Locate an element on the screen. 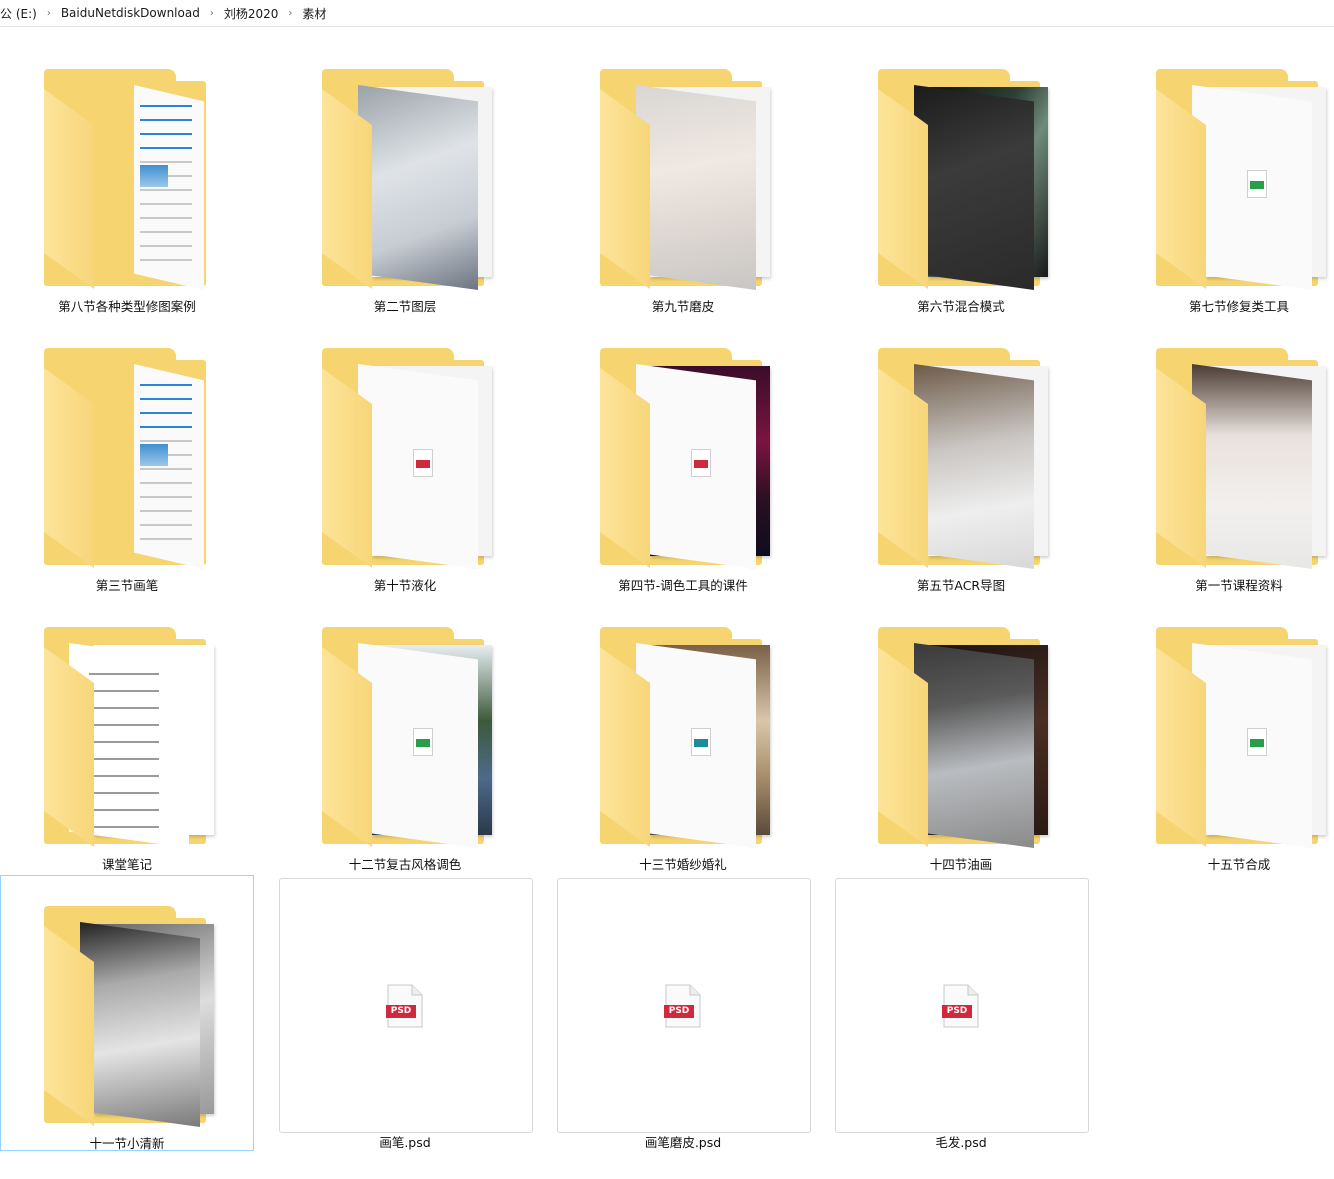 The height and width of the screenshot is (1179, 1334). folder-item: 第九节磨皮 is located at coordinates (683, 176).